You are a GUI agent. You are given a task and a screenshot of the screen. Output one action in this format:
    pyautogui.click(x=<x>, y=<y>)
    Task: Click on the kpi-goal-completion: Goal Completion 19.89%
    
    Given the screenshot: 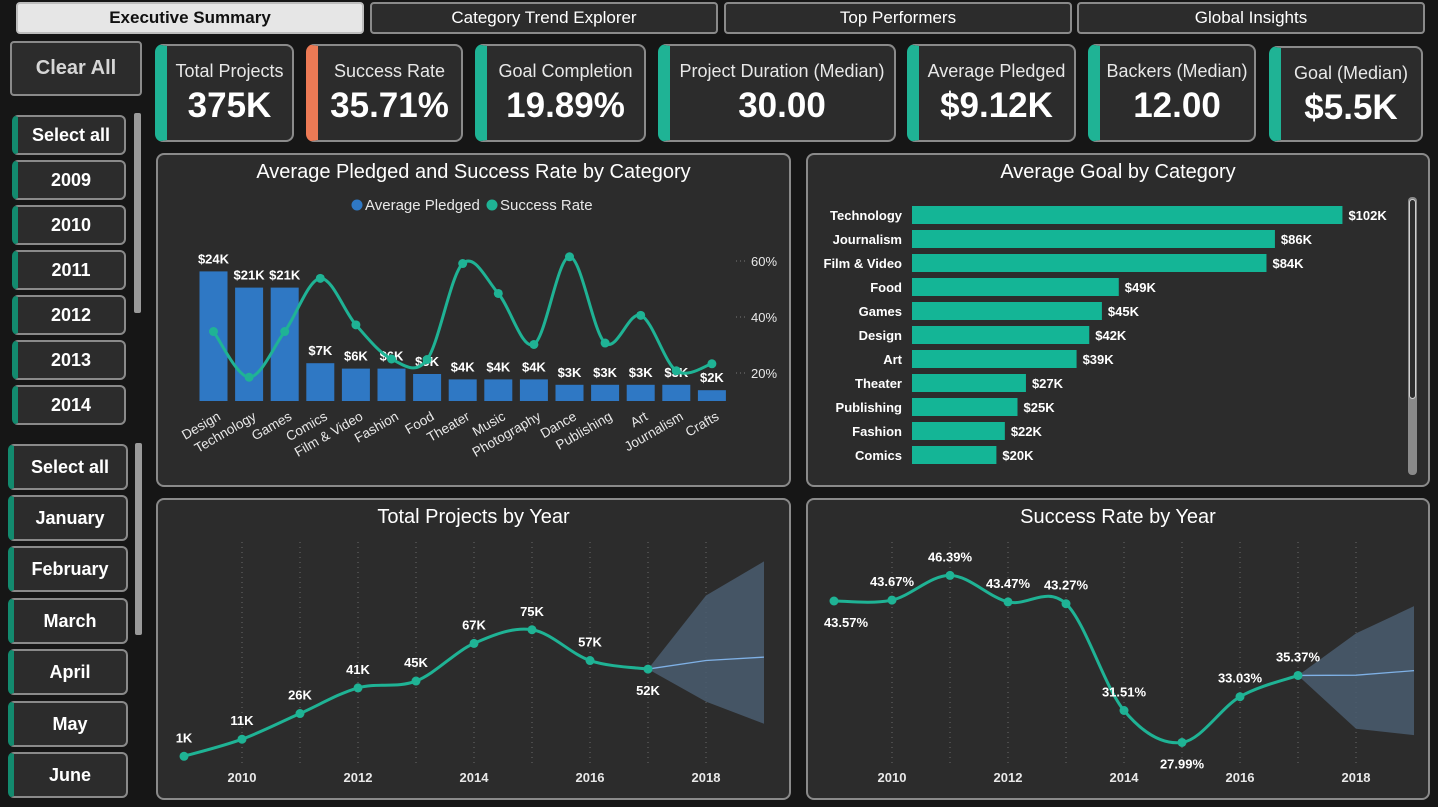 What is the action you would take?
    pyautogui.click(x=560, y=93)
    